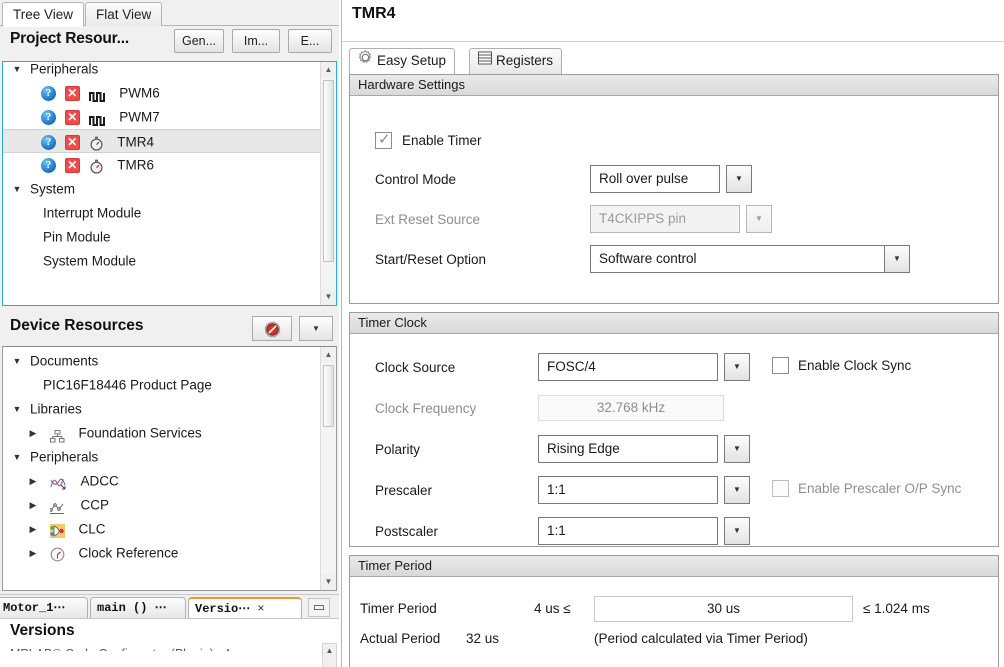 The height and width of the screenshot is (667, 1004). What do you see at coordinates (56, 409) in the screenshot?
I see `tree-item-label: Libraries` at bounding box center [56, 409].